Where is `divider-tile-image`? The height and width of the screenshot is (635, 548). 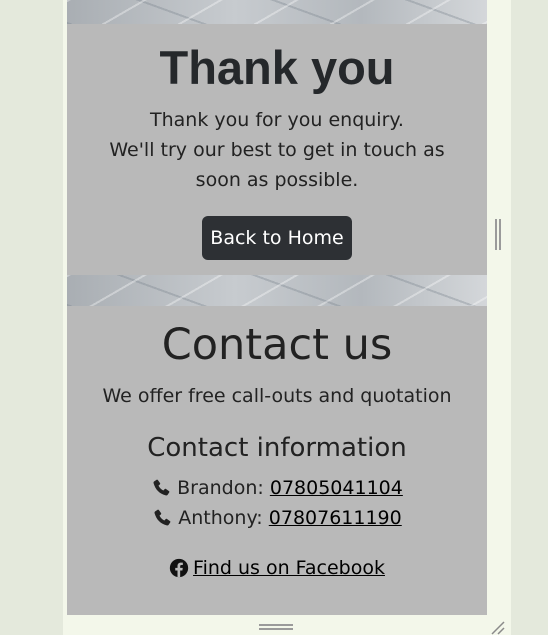
divider-tile-image is located at coordinates (277, 290).